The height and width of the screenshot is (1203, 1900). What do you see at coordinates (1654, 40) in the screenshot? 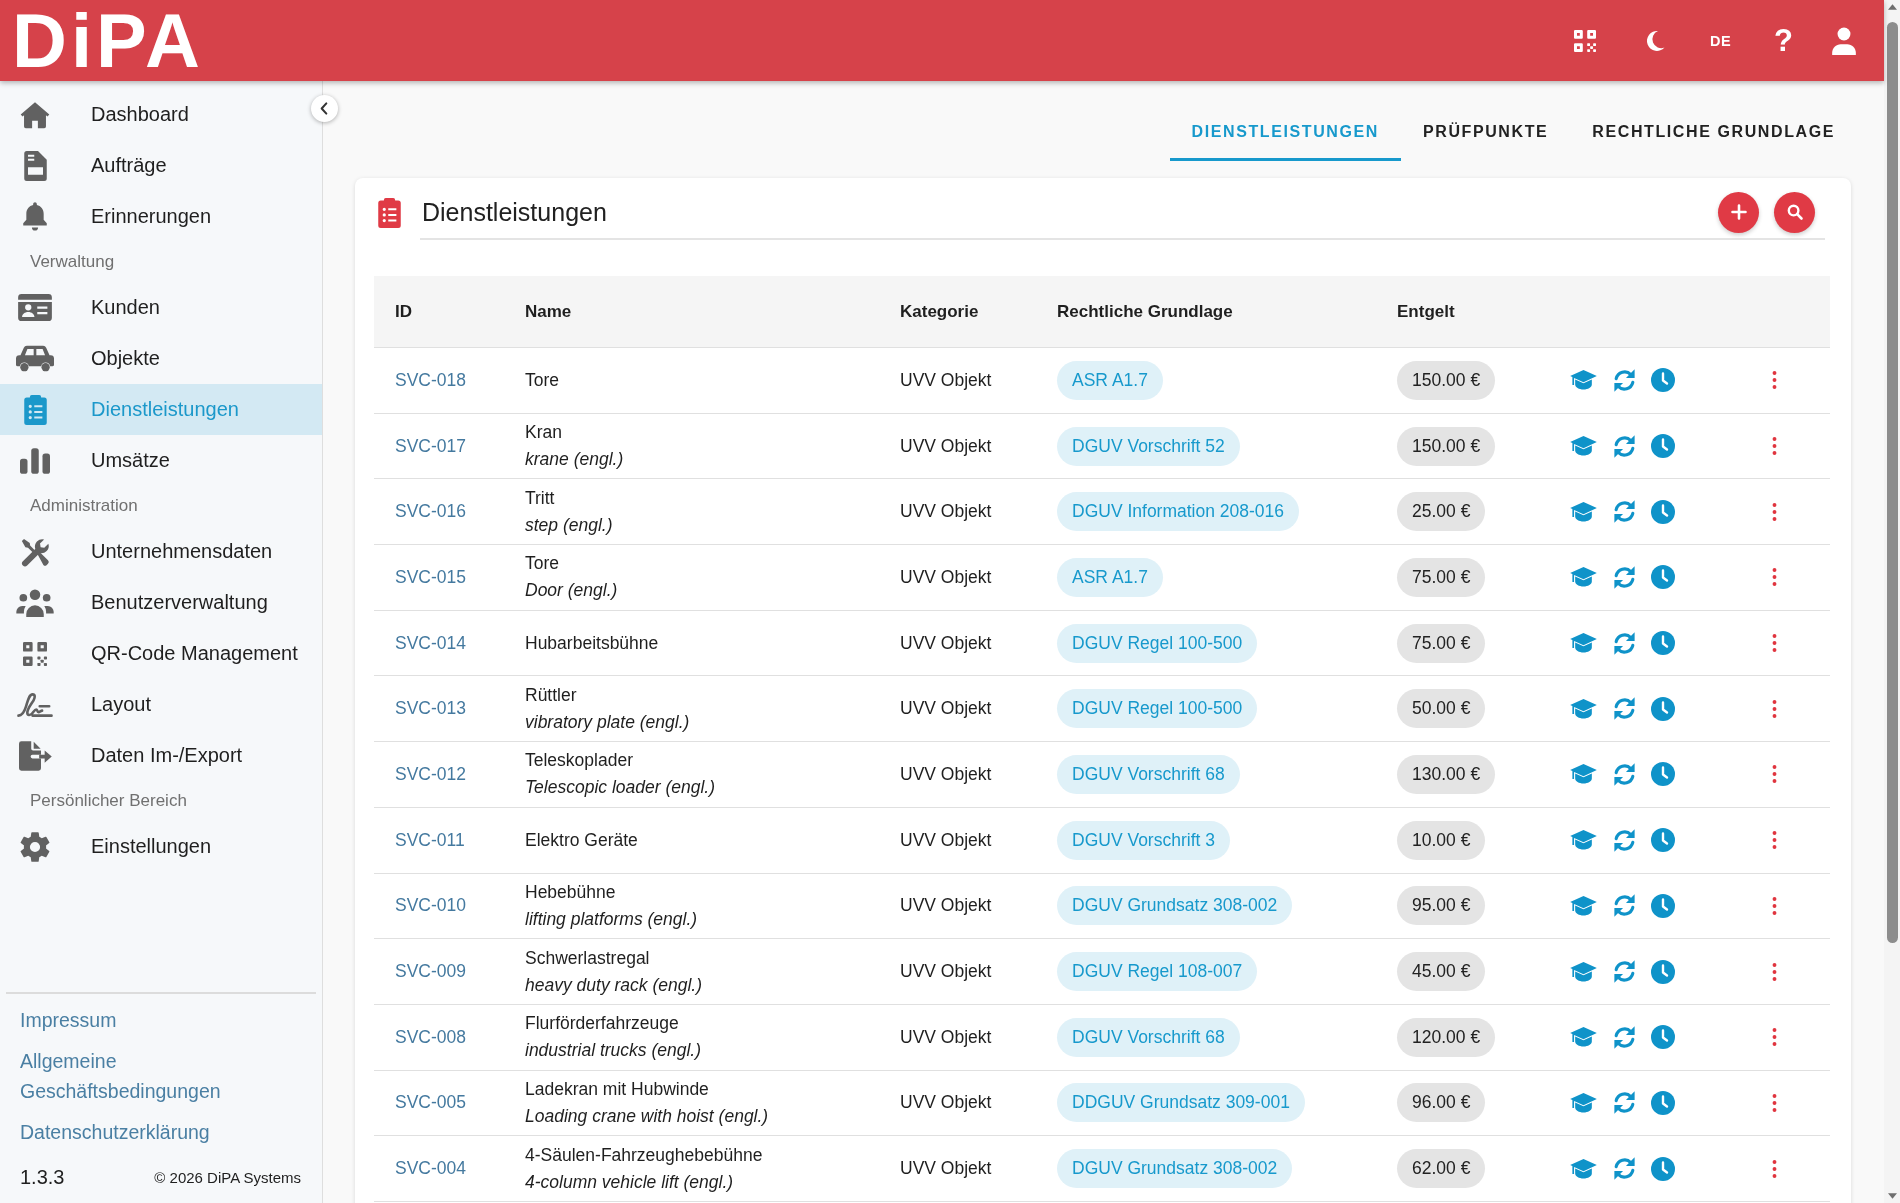
I see `moon-icon` at bounding box center [1654, 40].